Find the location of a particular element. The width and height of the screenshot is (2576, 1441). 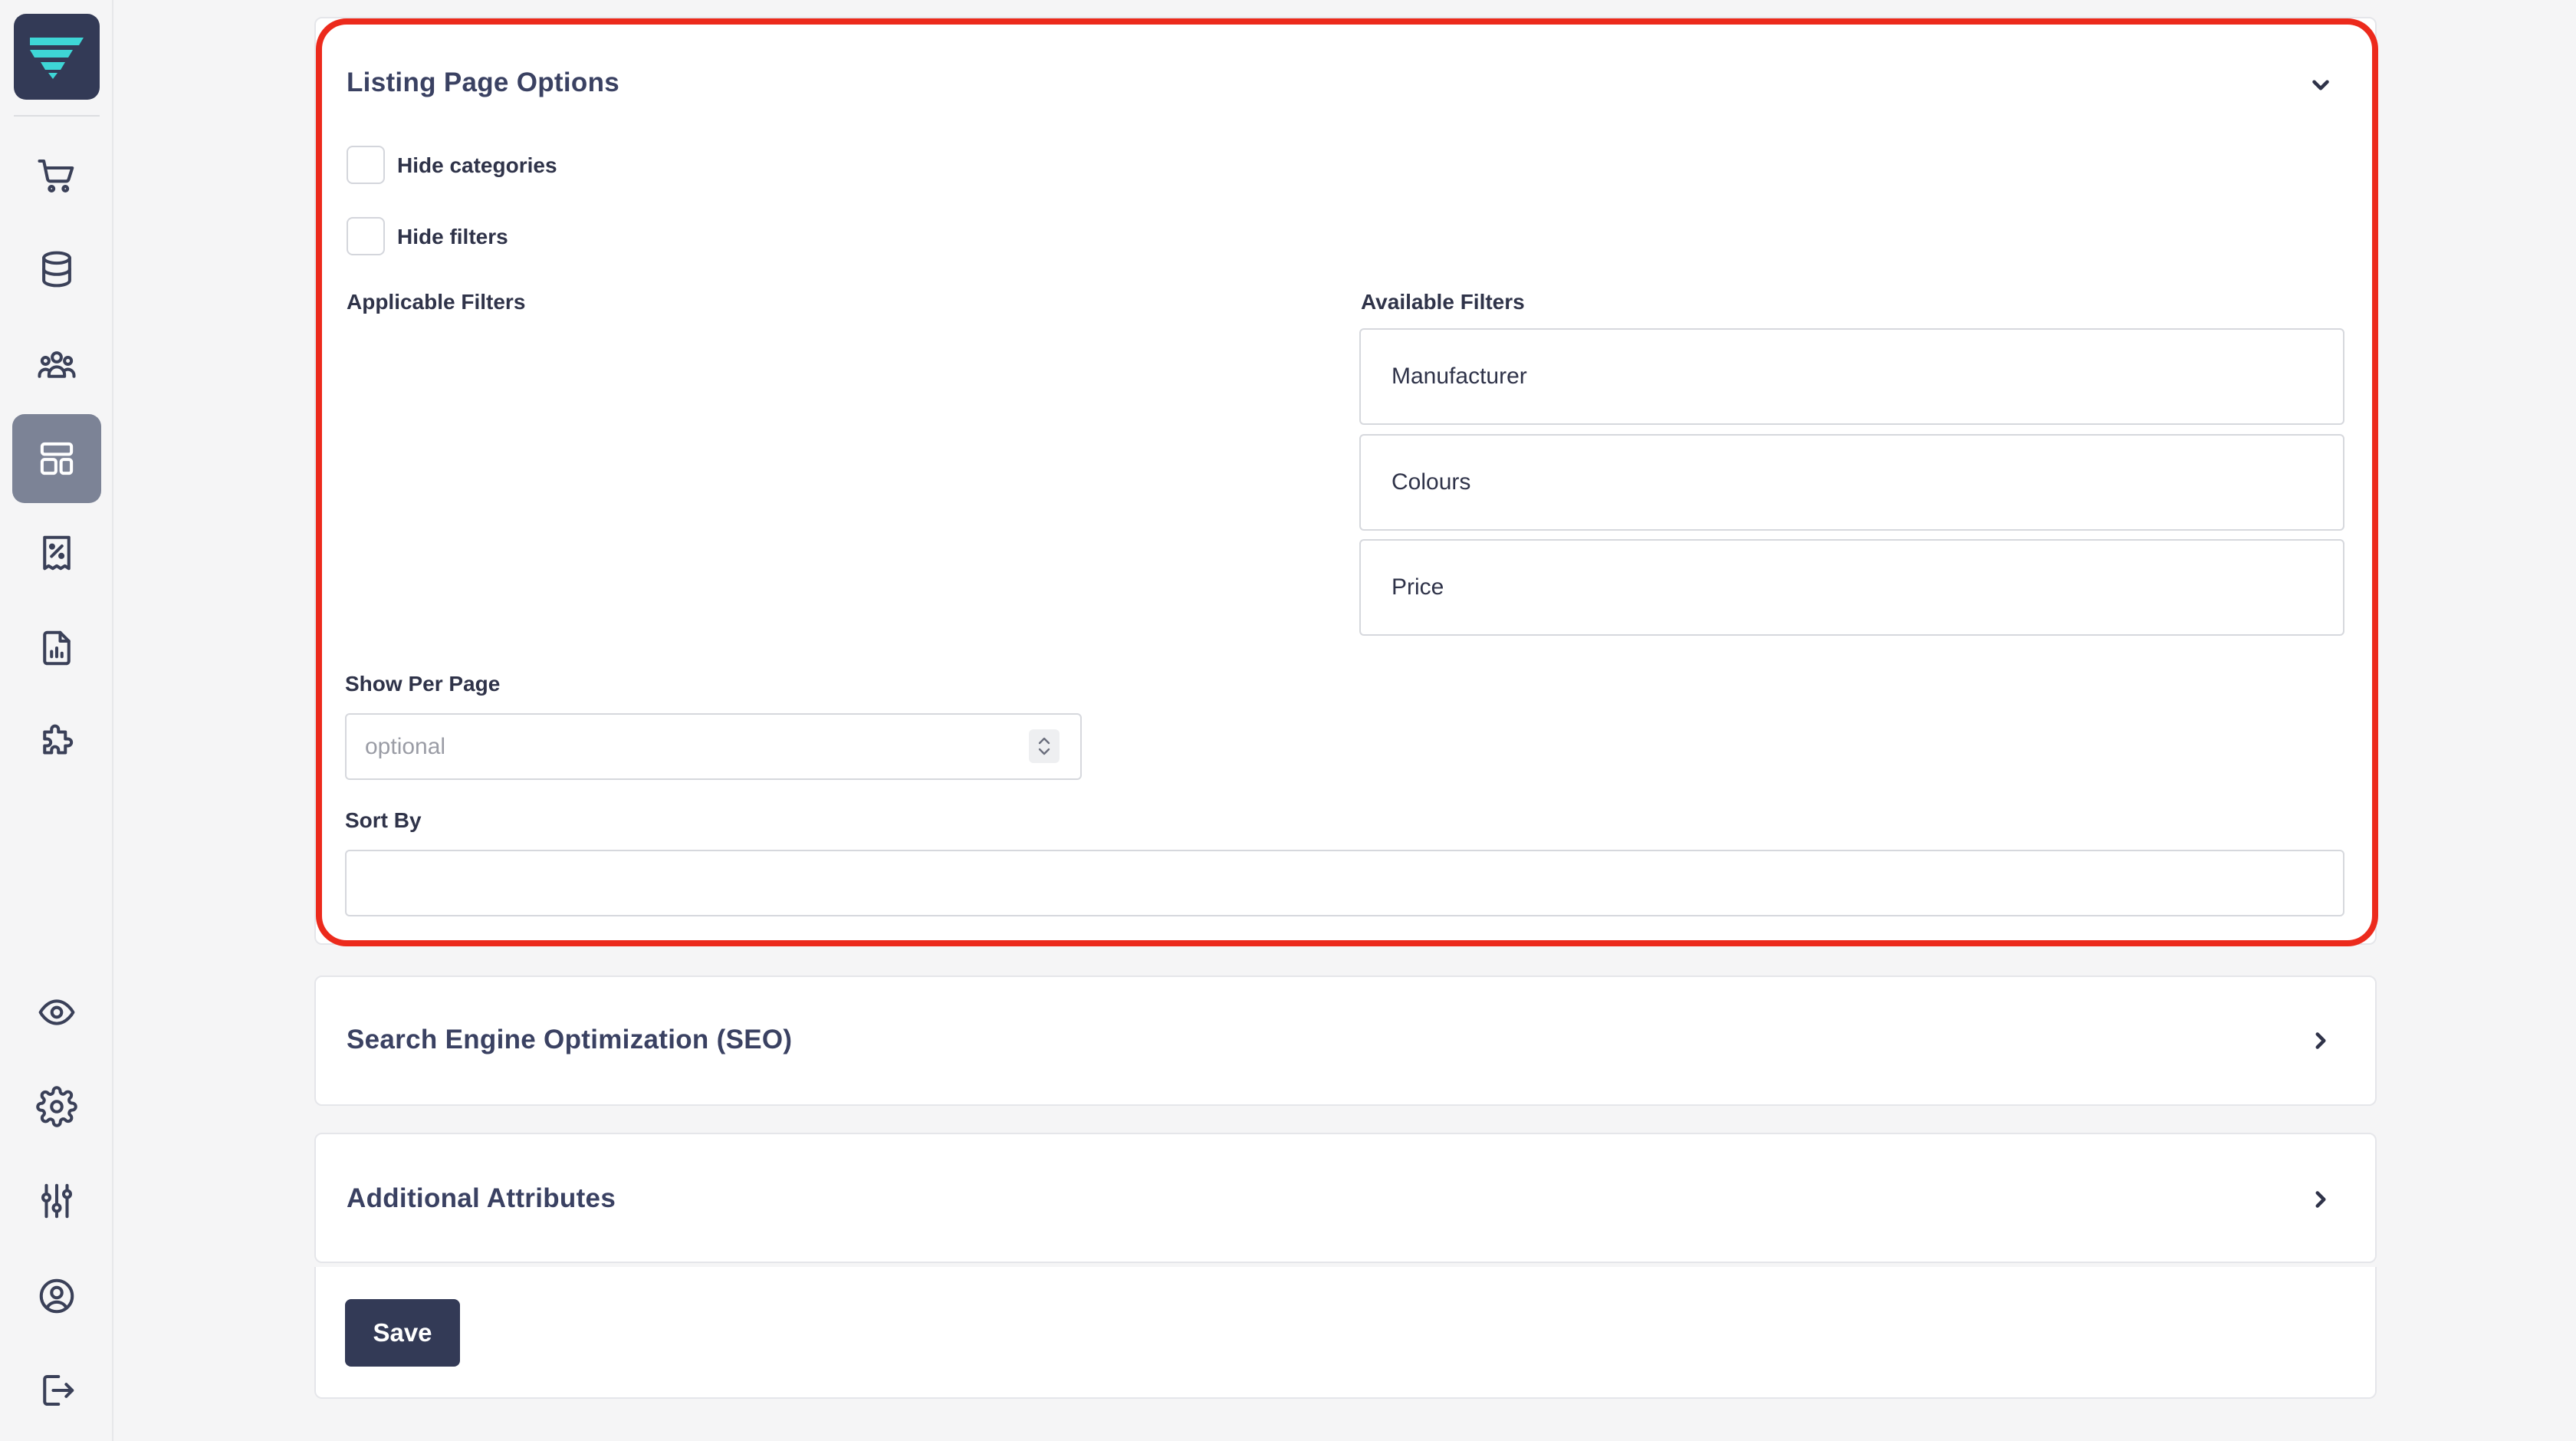

actions-panel is located at coordinates (1345, 1333).